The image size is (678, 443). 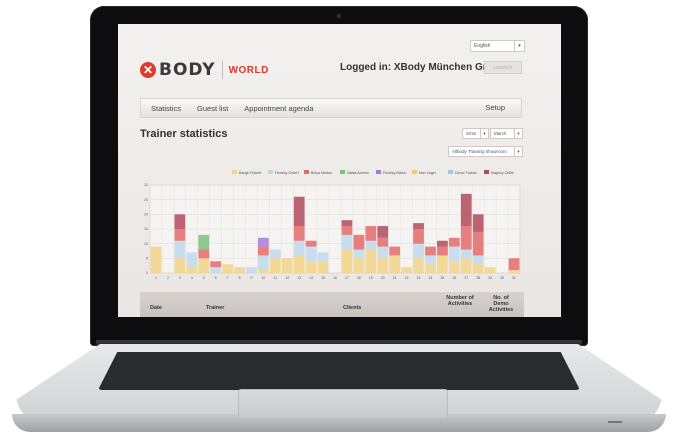 What do you see at coordinates (454, 278) in the screenshot?
I see `x-tick-label: 26` at bounding box center [454, 278].